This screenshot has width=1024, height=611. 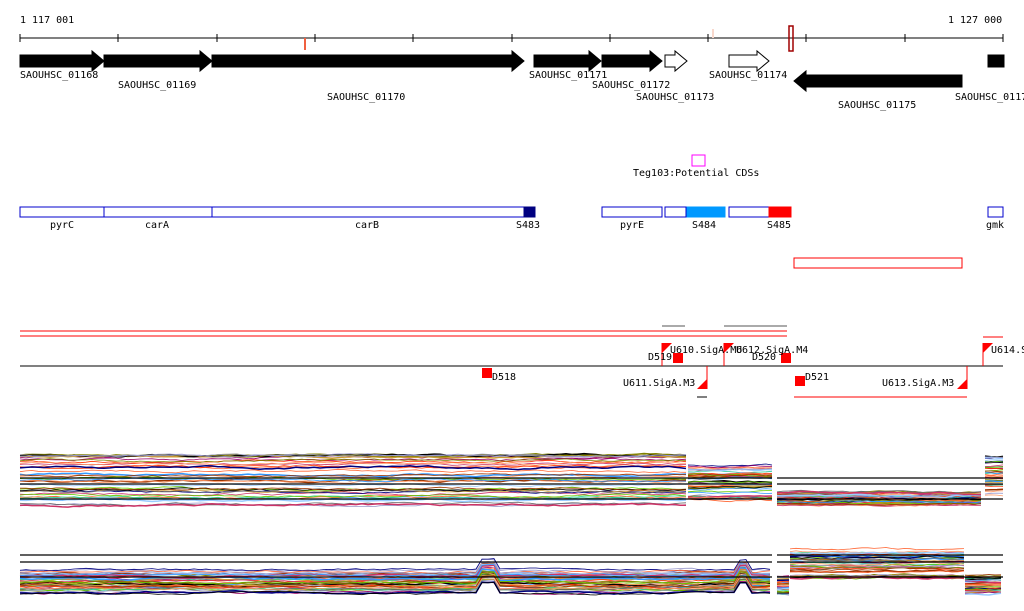 I want to click on teg103-label: Teg103:Potential CDSs, so click(x=696, y=173).